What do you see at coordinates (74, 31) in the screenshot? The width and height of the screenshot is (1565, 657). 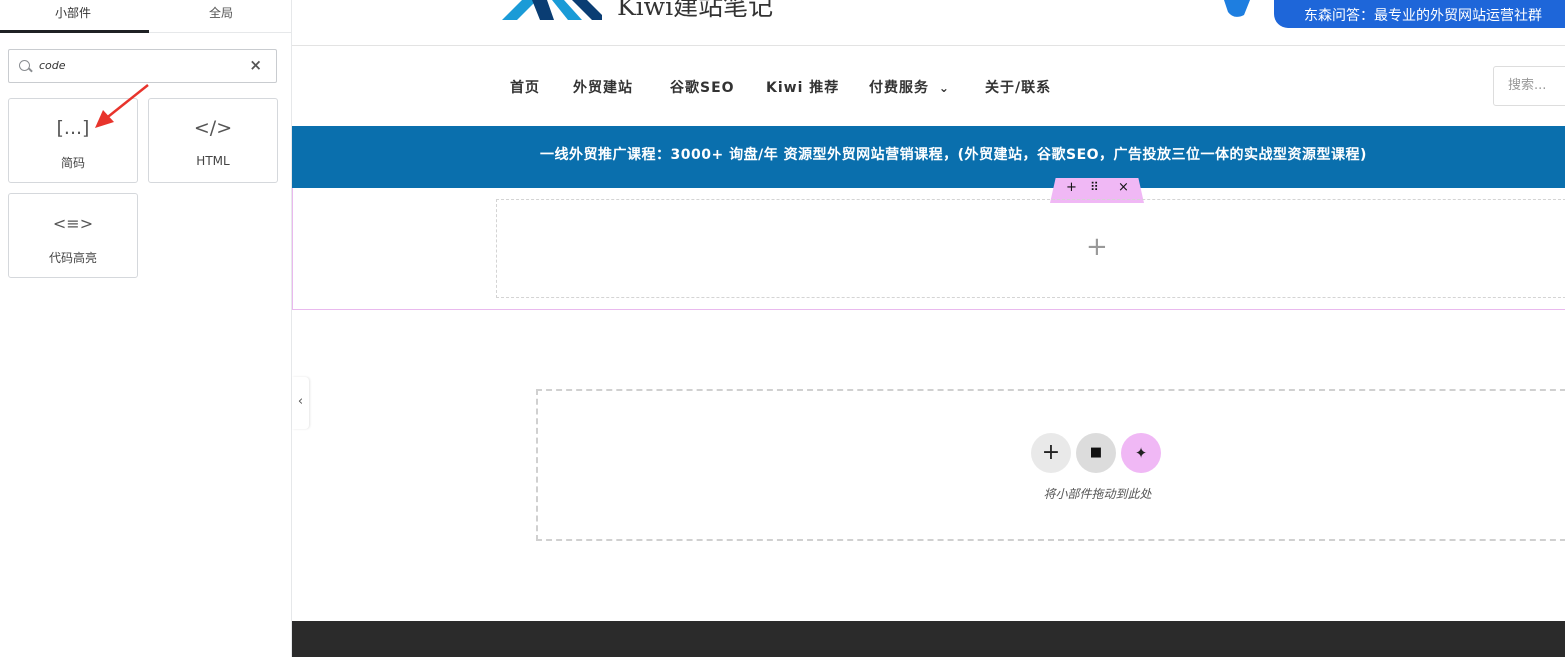 I see `active-tab-indicator` at bounding box center [74, 31].